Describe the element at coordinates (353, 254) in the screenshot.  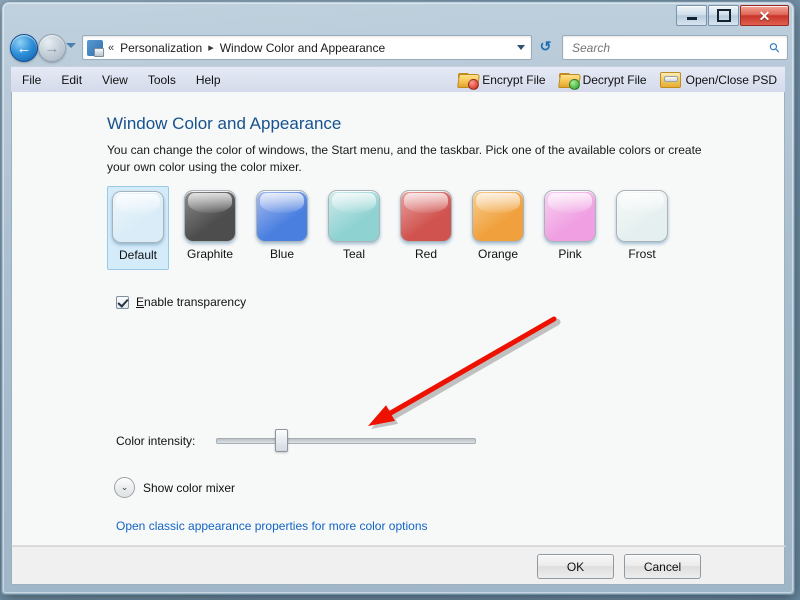
I see `color-swatch-label: Teal` at that location.